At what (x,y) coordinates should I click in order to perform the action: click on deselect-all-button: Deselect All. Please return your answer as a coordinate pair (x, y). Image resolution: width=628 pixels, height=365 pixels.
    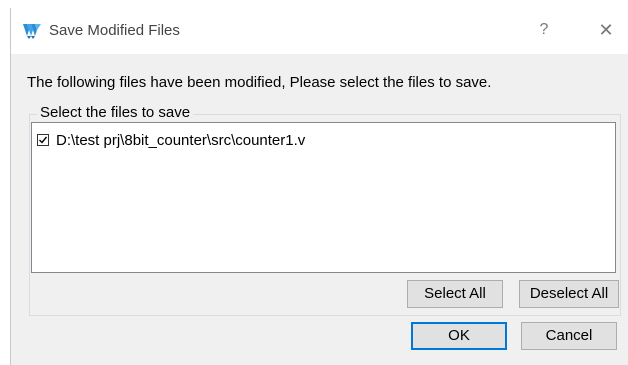
    Looking at the image, I should click on (569, 294).